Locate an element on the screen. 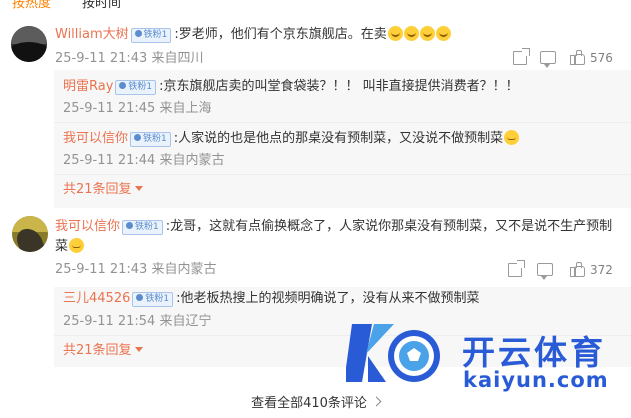 Image resolution: width=631 pixels, height=418 pixels. reply-line: 三儿44526 铁粉1:他老板热搜上的视频明确说了，没有从来不做预制菜 is located at coordinates (271, 299).